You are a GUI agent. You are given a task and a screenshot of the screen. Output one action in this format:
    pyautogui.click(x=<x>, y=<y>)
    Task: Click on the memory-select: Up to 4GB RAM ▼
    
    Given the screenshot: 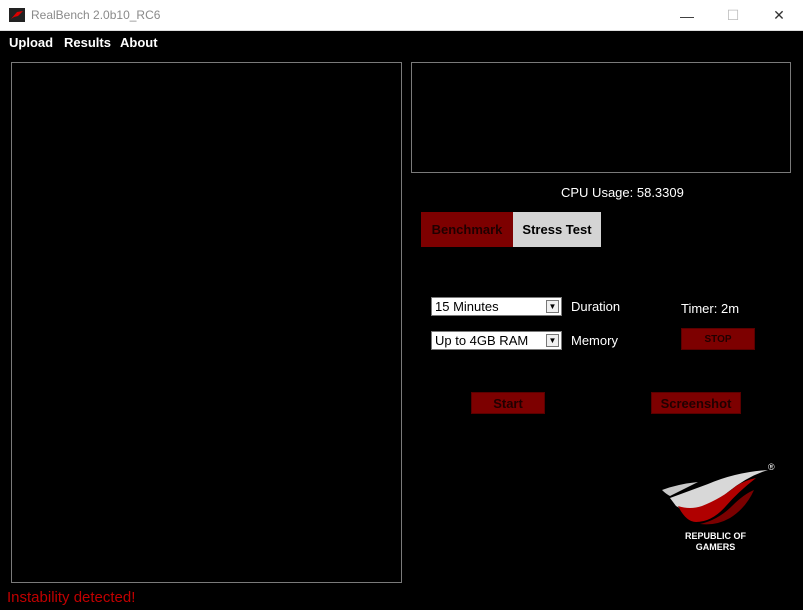 What is the action you would take?
    pyautogui.click(x=496, y=340)
    